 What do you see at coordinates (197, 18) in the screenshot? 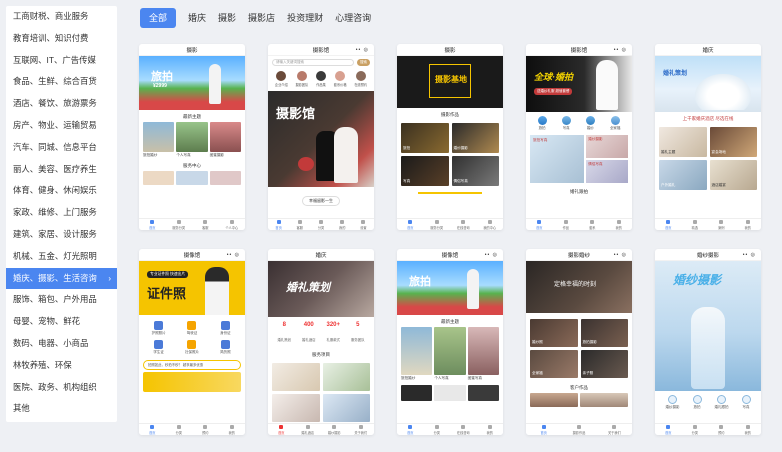
I see `filter-tab: 婚庆` at bounding box center [197, 18].